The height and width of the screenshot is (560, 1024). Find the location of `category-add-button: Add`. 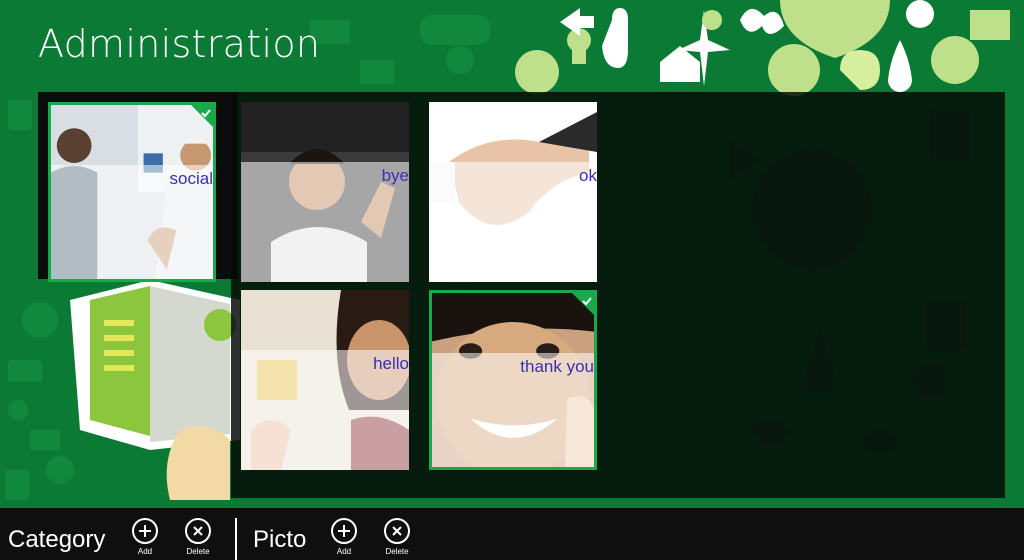

category-add-button: Add is located at coordinates (145, 537).